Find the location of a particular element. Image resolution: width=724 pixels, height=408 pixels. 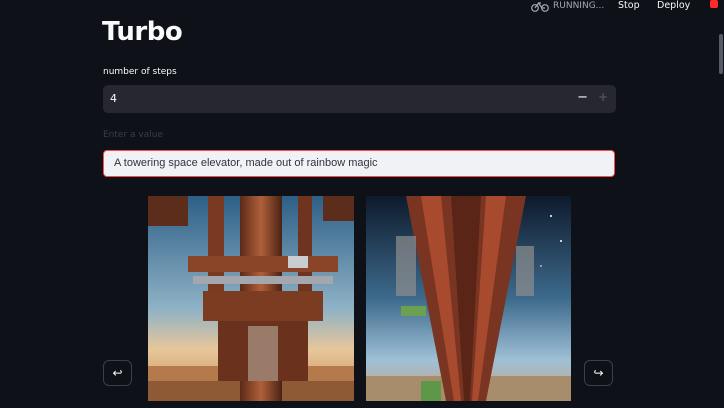

redo-arrow-icon: ↪ is located at coordinates (598, 373).